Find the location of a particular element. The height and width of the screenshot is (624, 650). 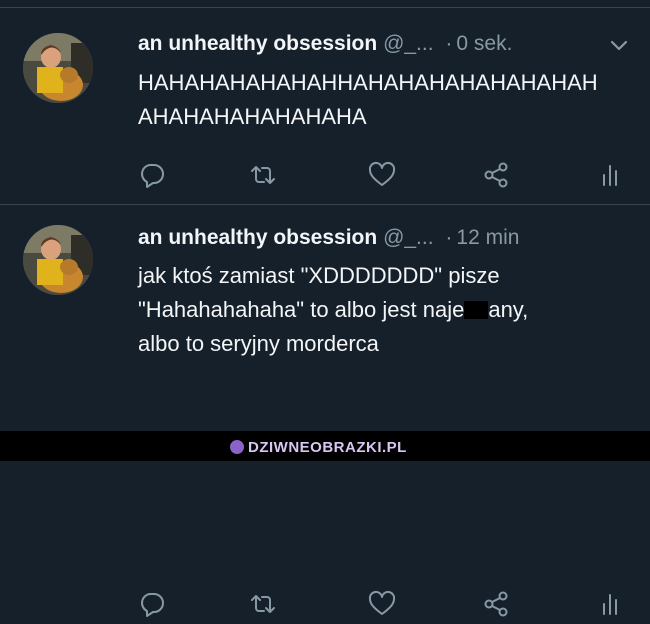

watermark-bar: DZIWNEOBRAZKI.PL is located at coordinates (325, 446).